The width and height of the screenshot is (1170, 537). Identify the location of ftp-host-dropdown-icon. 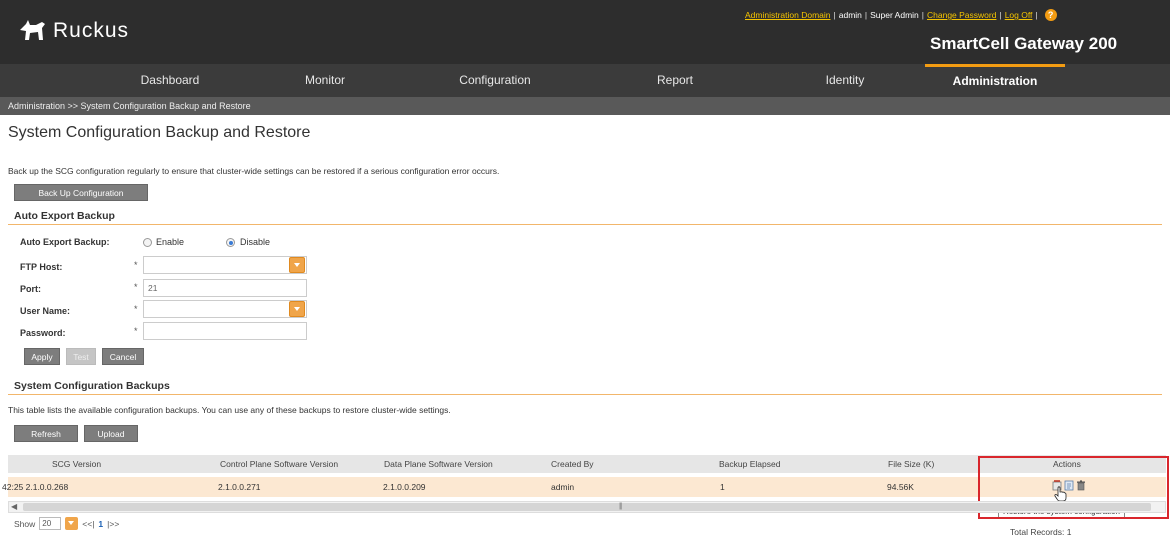
(297, 265).